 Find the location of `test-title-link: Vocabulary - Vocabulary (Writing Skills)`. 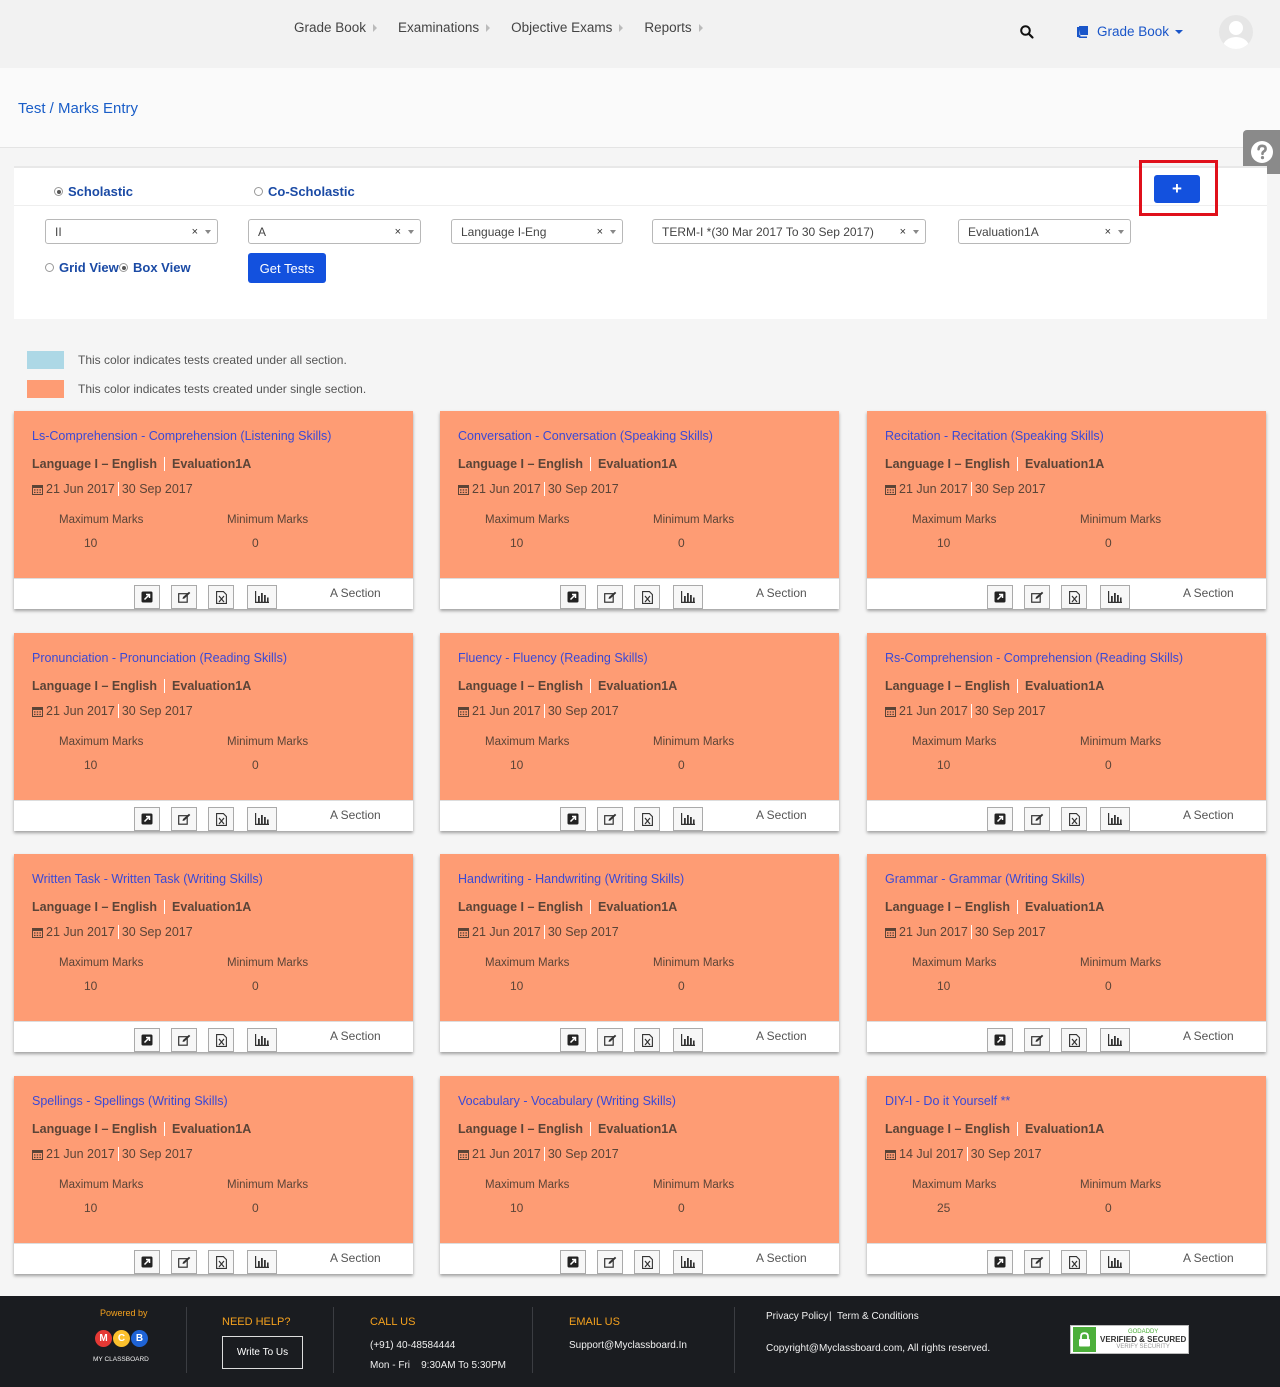

test-title-link: Vocabulary - Vocabulary (Writing Skills) is located at coordinates (567, 1101).